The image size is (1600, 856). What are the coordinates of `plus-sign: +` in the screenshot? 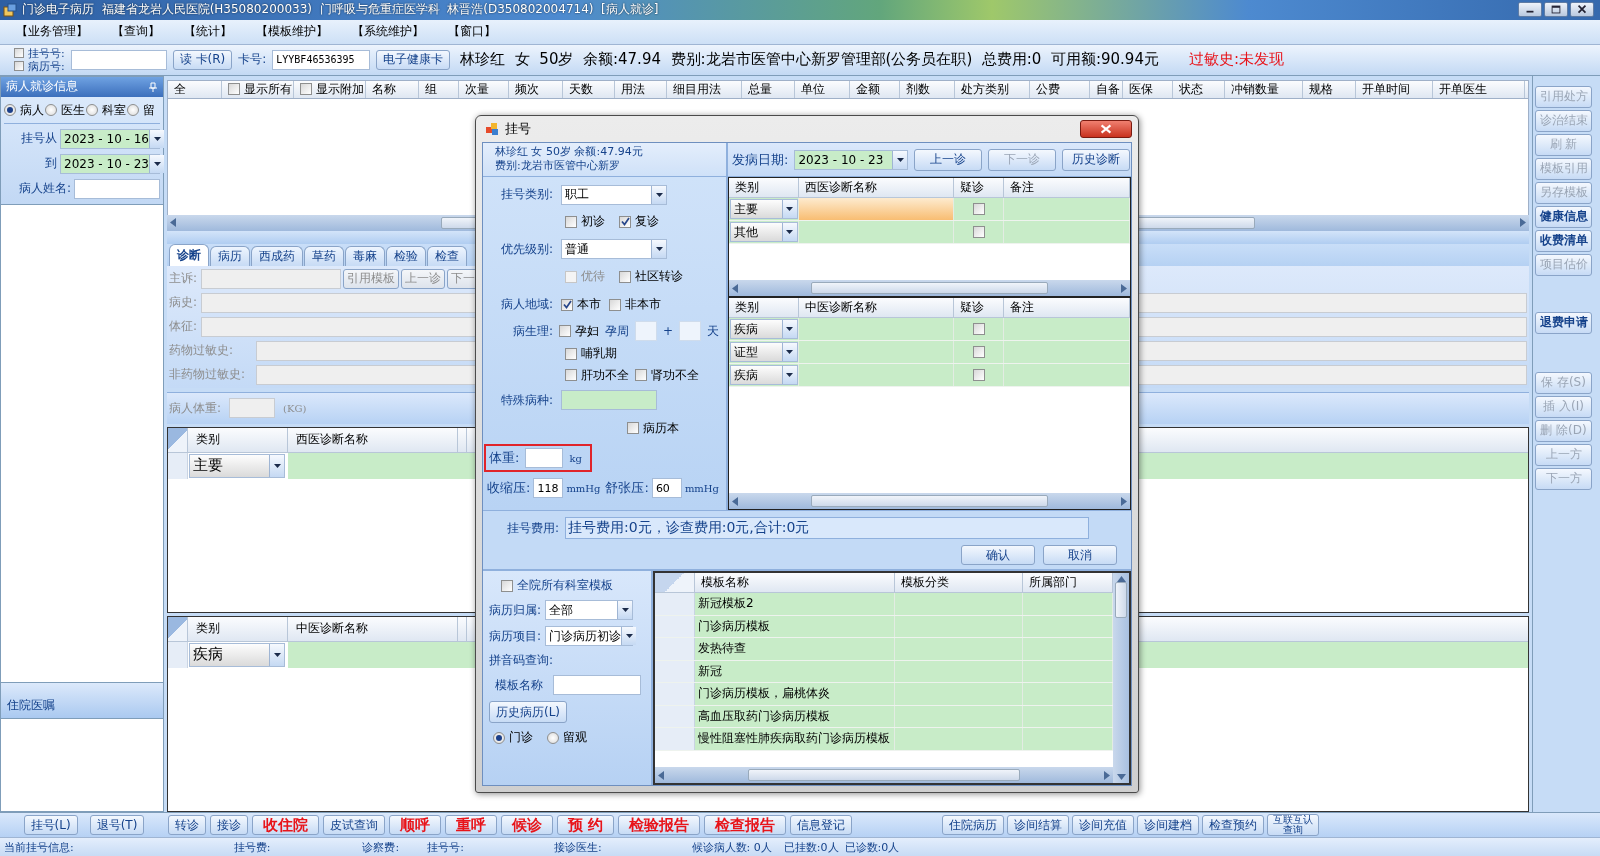 It's located at (668, 331).